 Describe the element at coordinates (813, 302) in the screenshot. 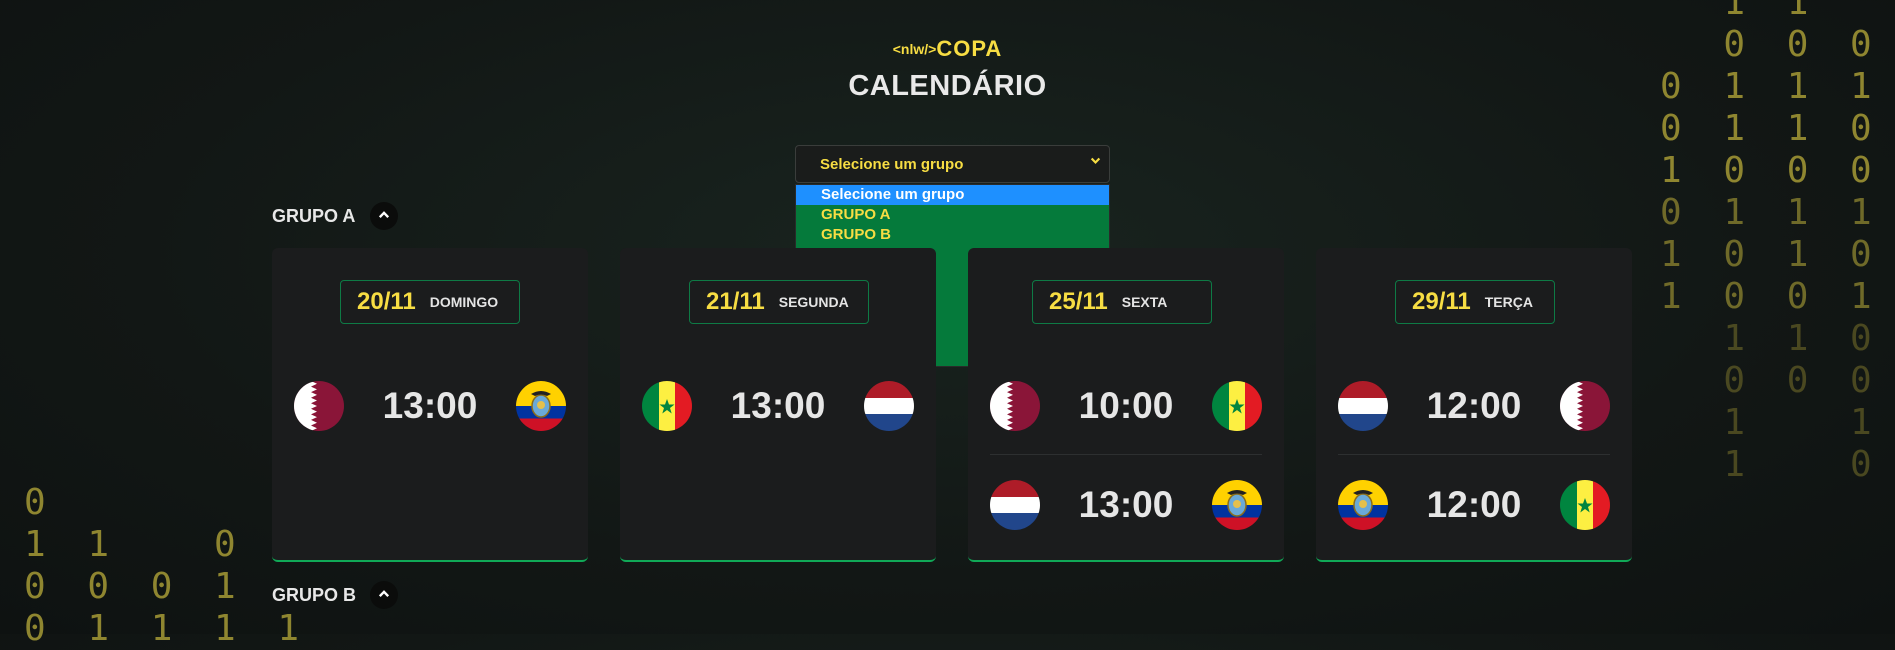

I see `weekday-label: SEGUNDA` at that location.